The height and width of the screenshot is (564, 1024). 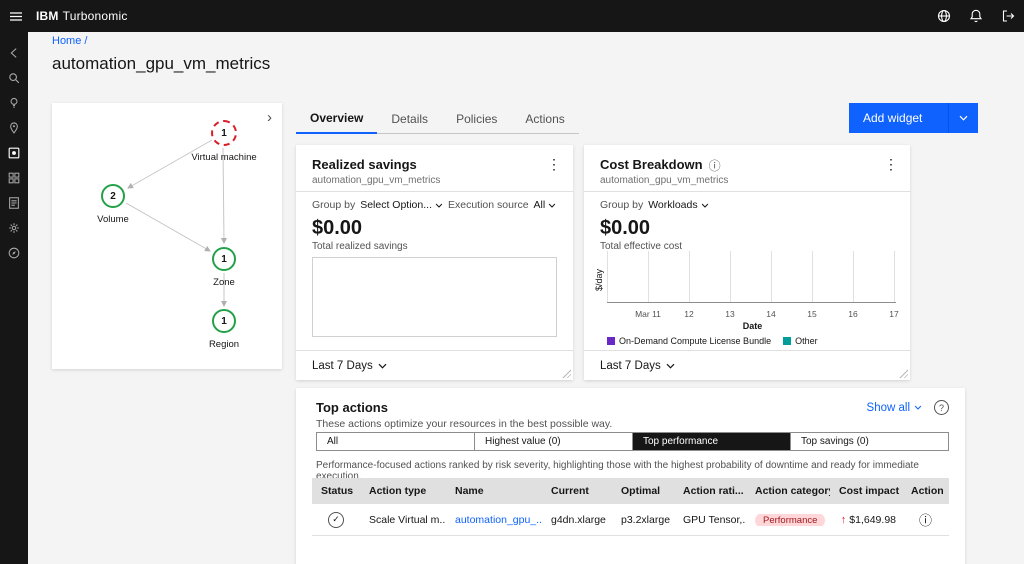 What do you see at coordinates (893, 118) in the screenshot?
I see `add-widget-label: Add widget` at bounding box center [893, 118].